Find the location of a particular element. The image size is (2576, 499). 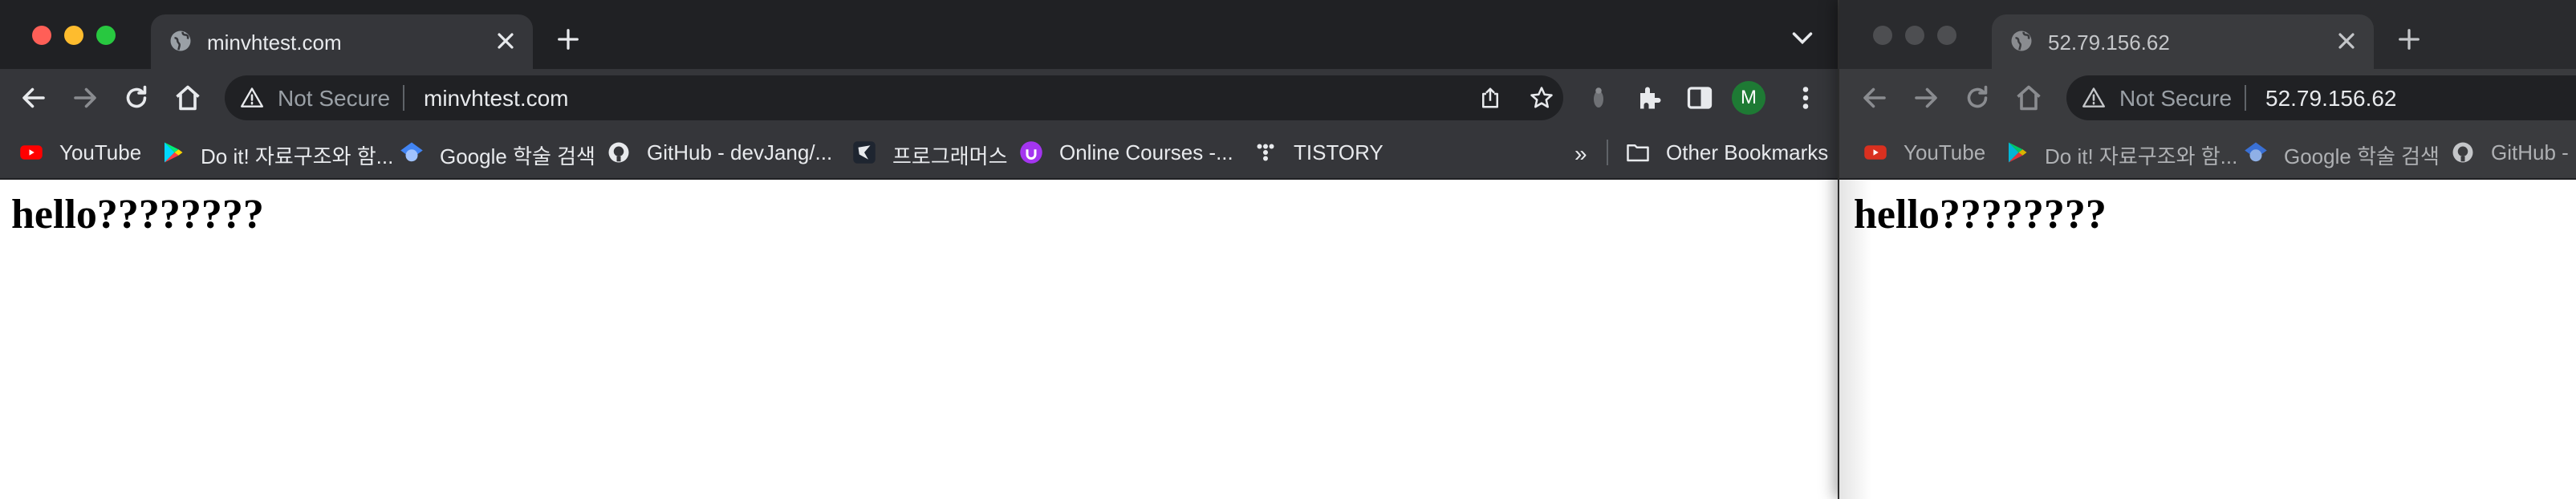

share-icon is located at coordinates (1490, 98).